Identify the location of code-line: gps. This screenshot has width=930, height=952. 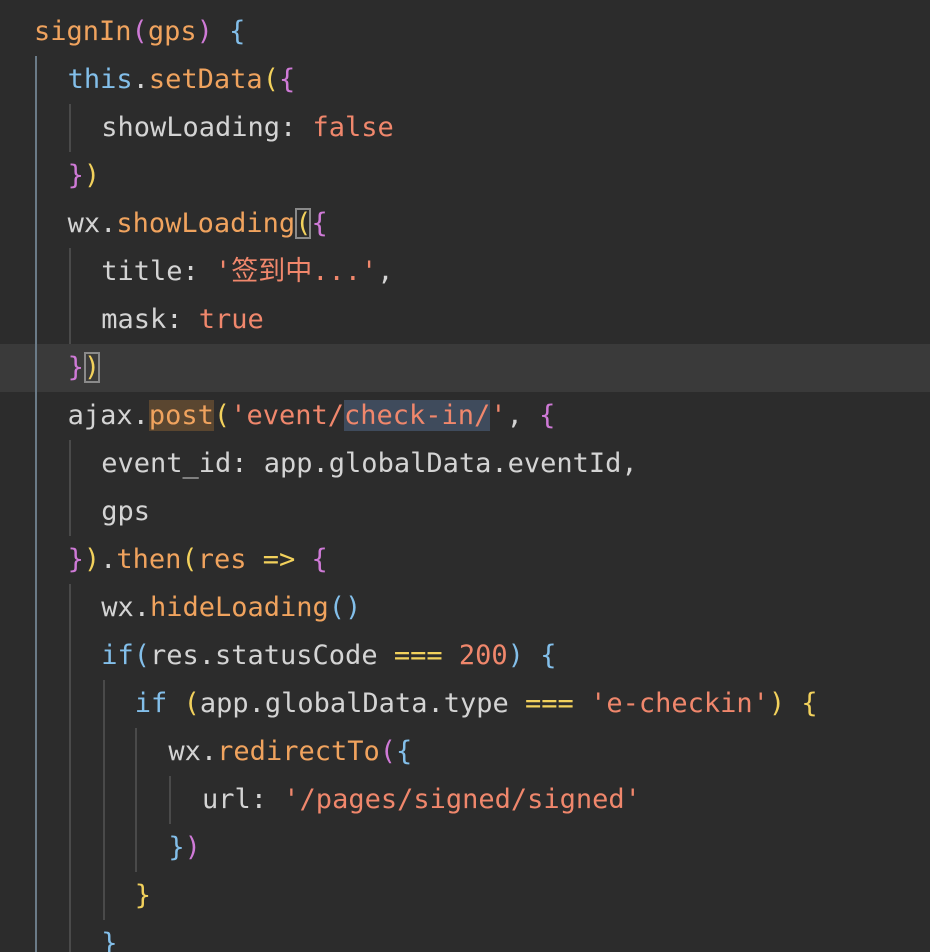
(465, 512).